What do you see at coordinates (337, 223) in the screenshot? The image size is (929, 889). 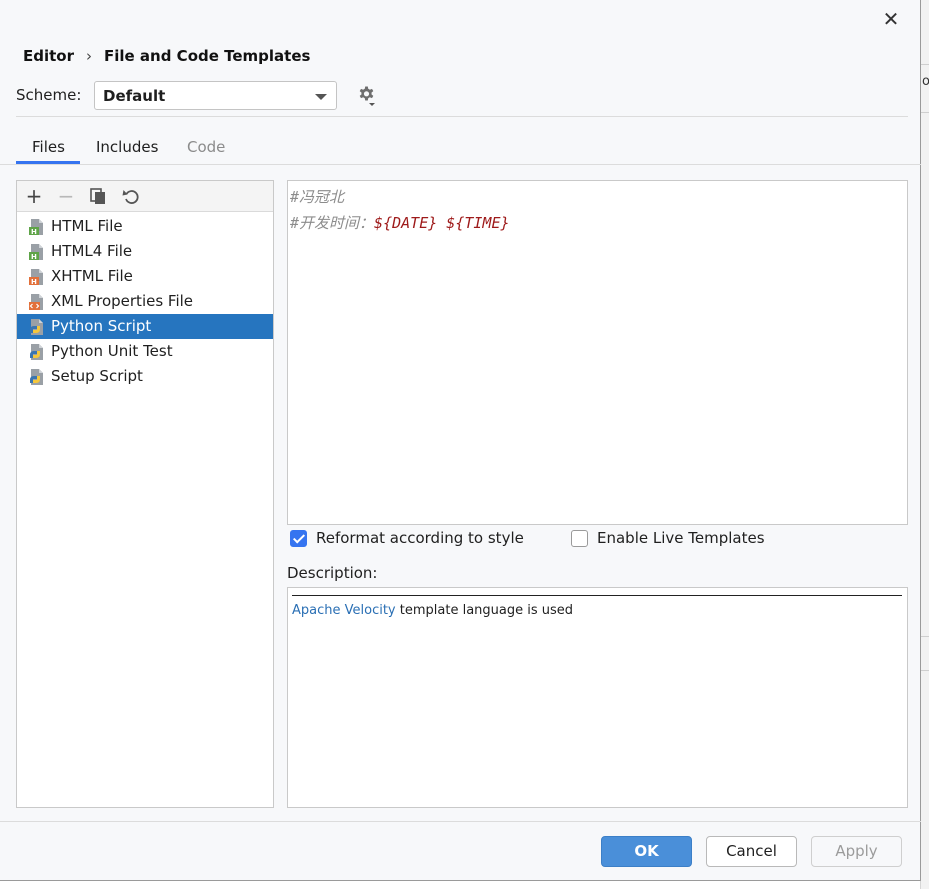 I see `code-comment: 开发时间：` at bounding box center [337, 223].